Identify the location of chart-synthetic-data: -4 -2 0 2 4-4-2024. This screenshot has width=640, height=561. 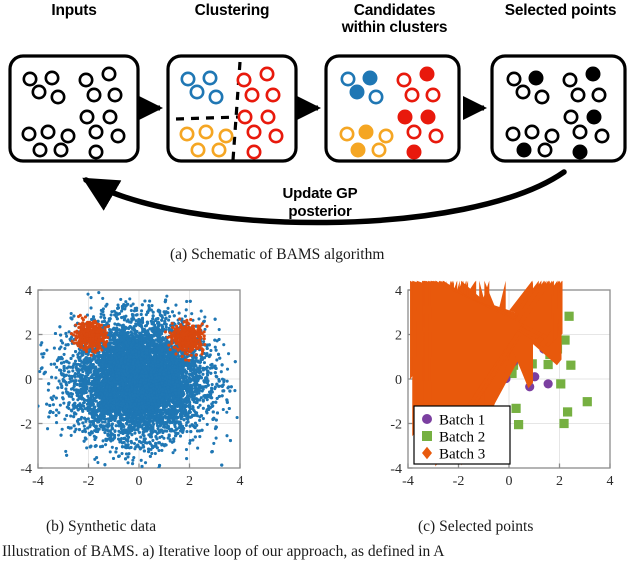
(131, 386).